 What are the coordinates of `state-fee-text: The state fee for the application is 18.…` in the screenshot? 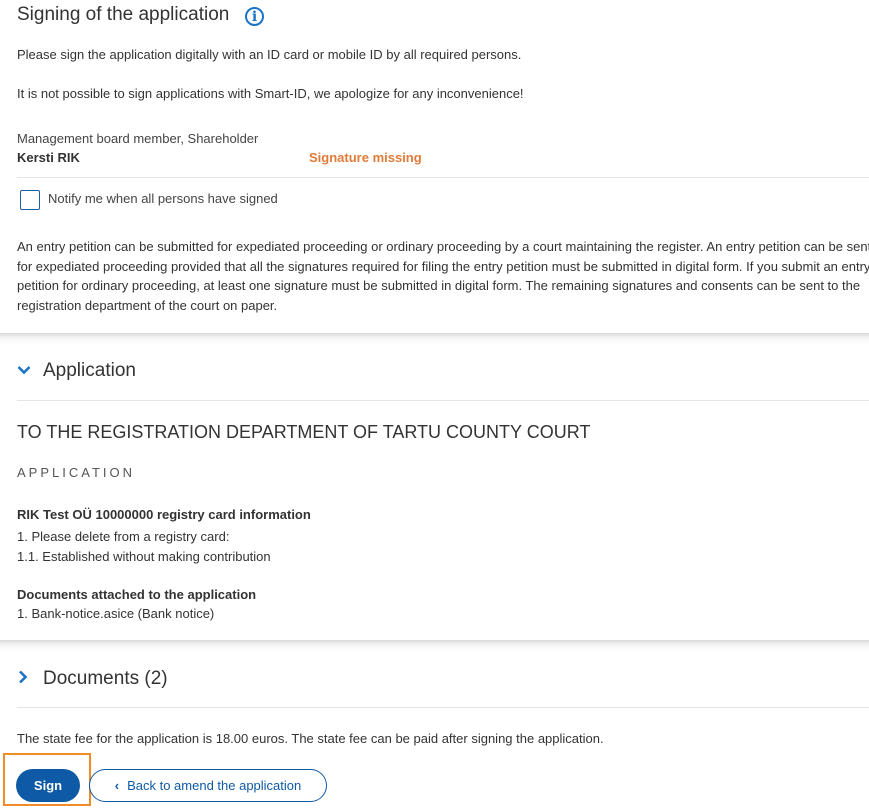 It's located at (310, 738).